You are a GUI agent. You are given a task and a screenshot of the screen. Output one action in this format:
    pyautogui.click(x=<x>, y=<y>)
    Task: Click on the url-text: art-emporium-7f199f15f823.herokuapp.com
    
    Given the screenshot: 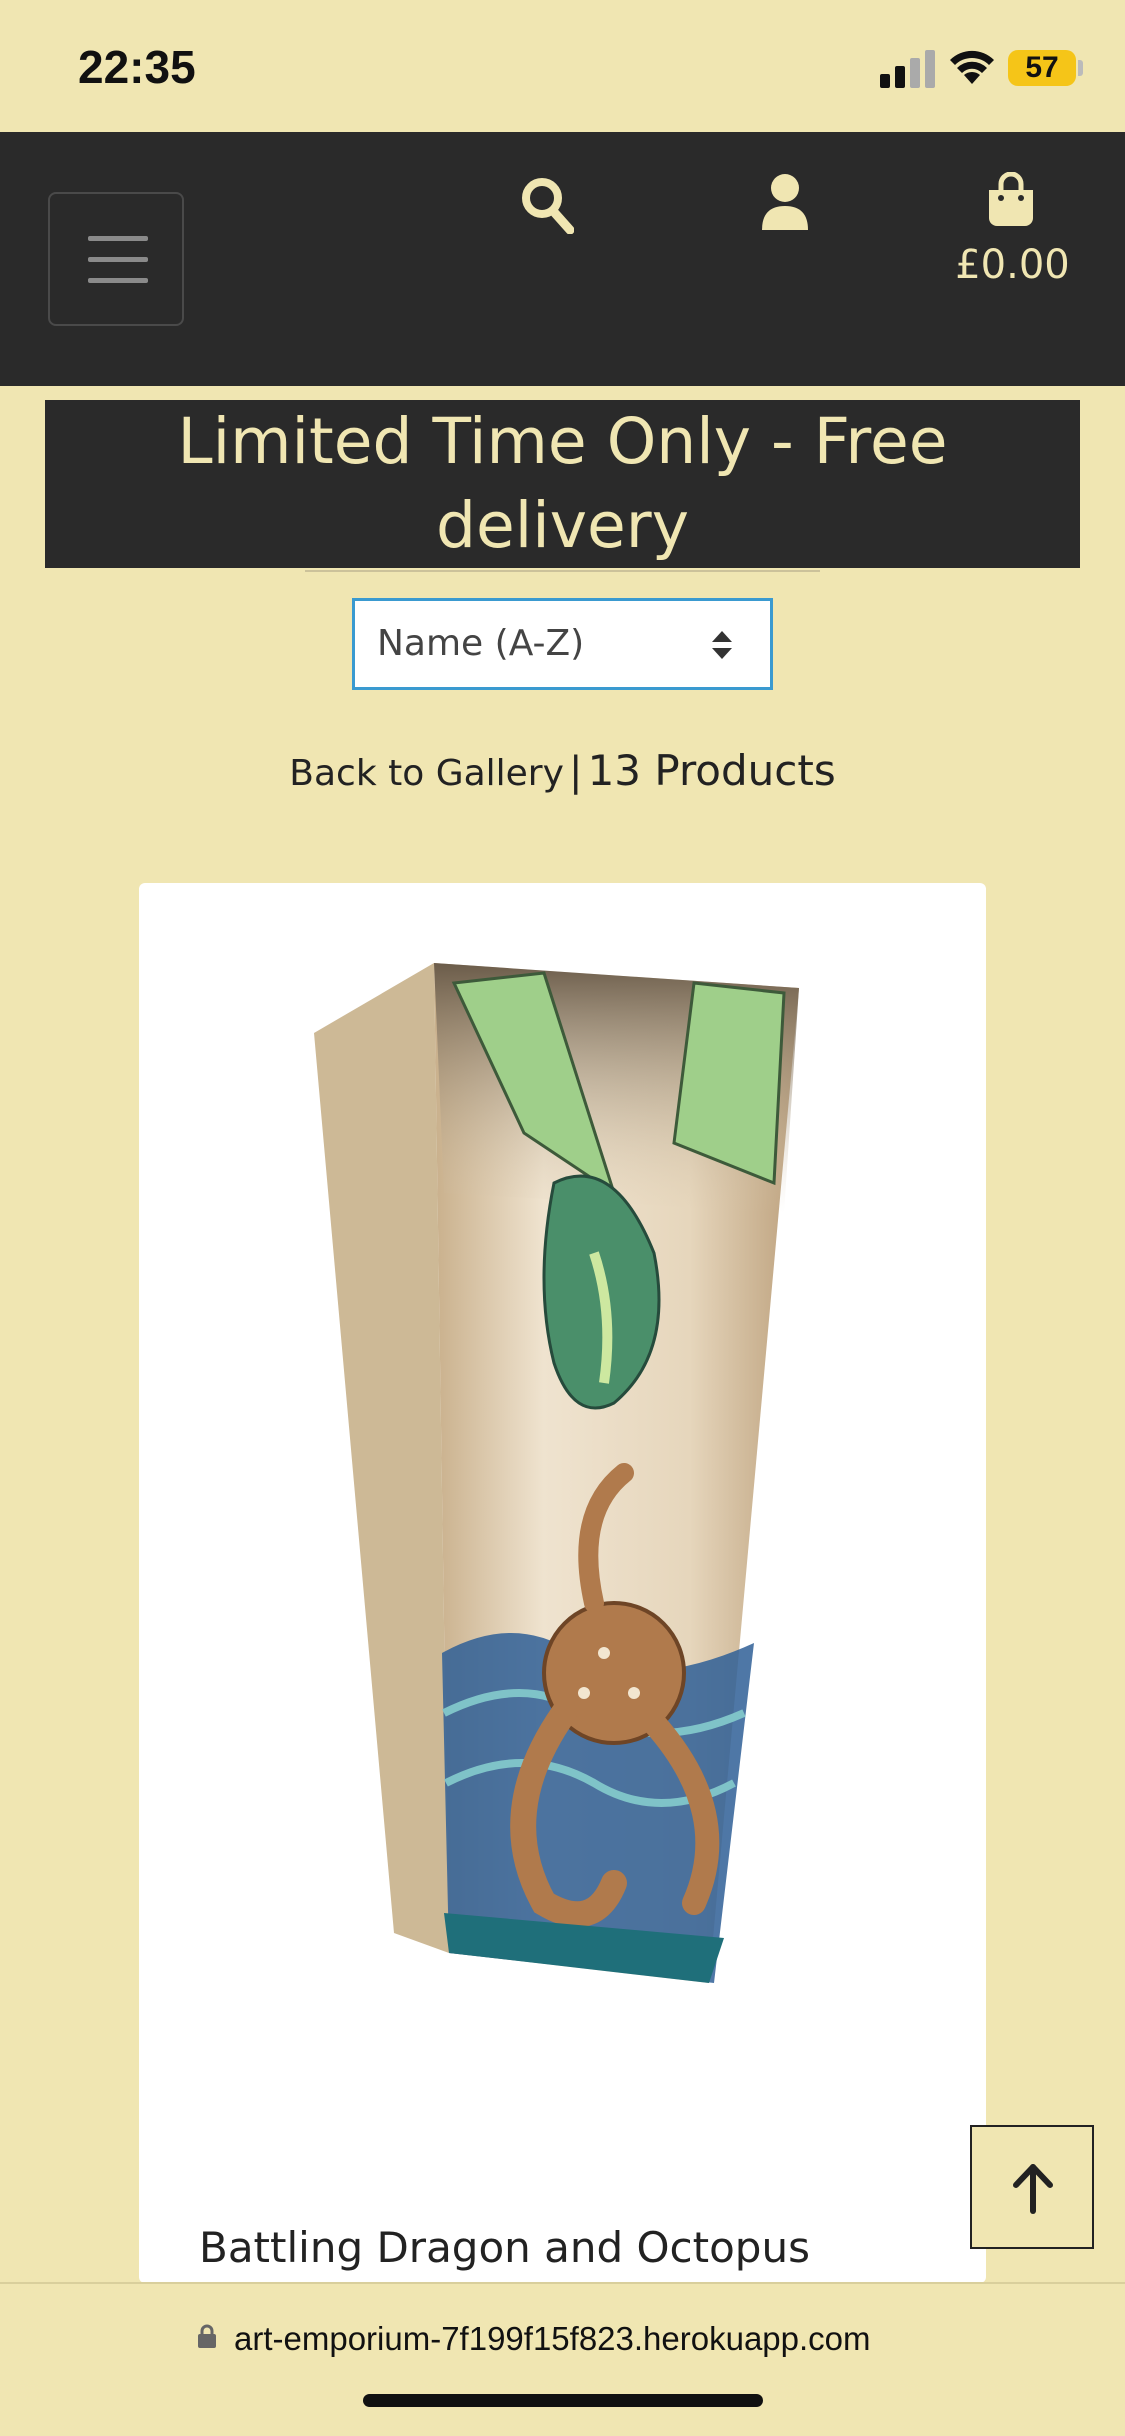 What is the action you would take?
    pyautogui.click(x=552, y=2339)
    